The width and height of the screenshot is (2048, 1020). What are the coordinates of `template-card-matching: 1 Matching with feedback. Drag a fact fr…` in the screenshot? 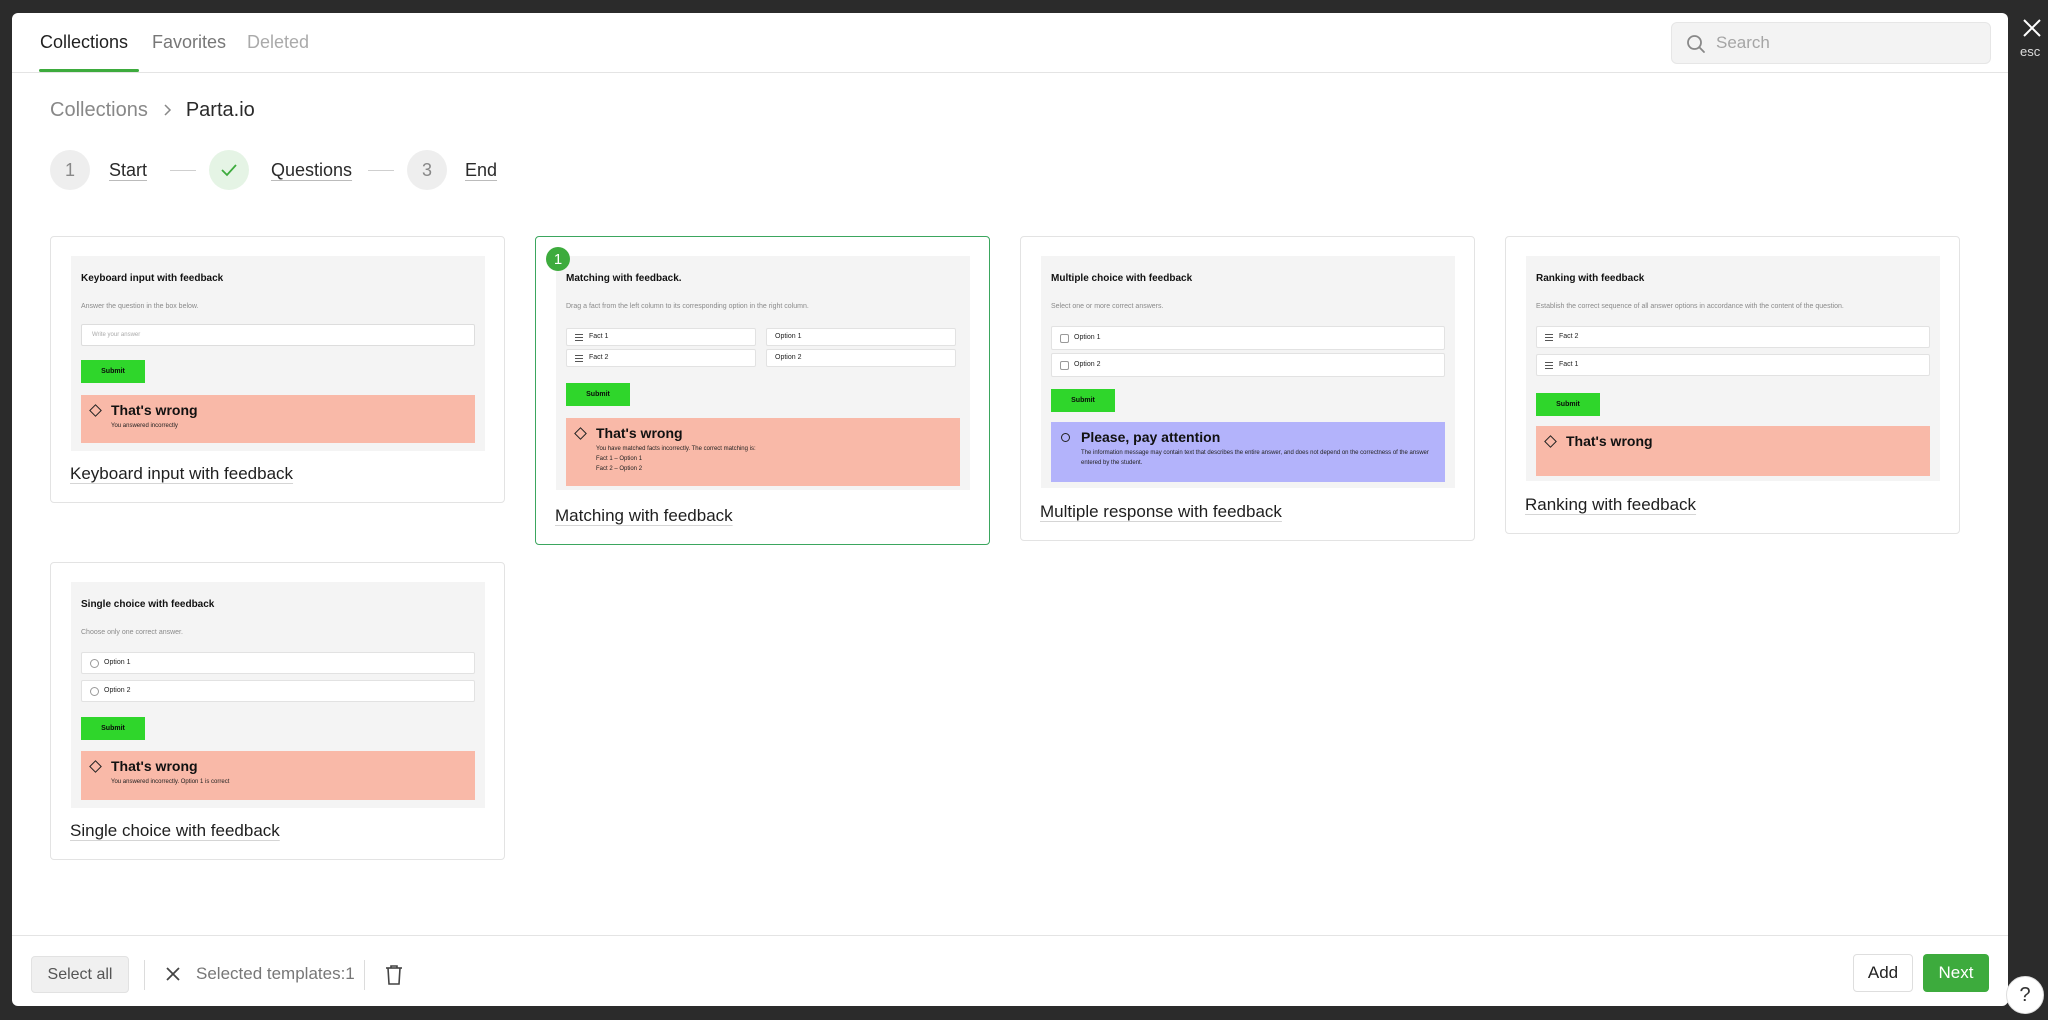 It's located at (762, 390).